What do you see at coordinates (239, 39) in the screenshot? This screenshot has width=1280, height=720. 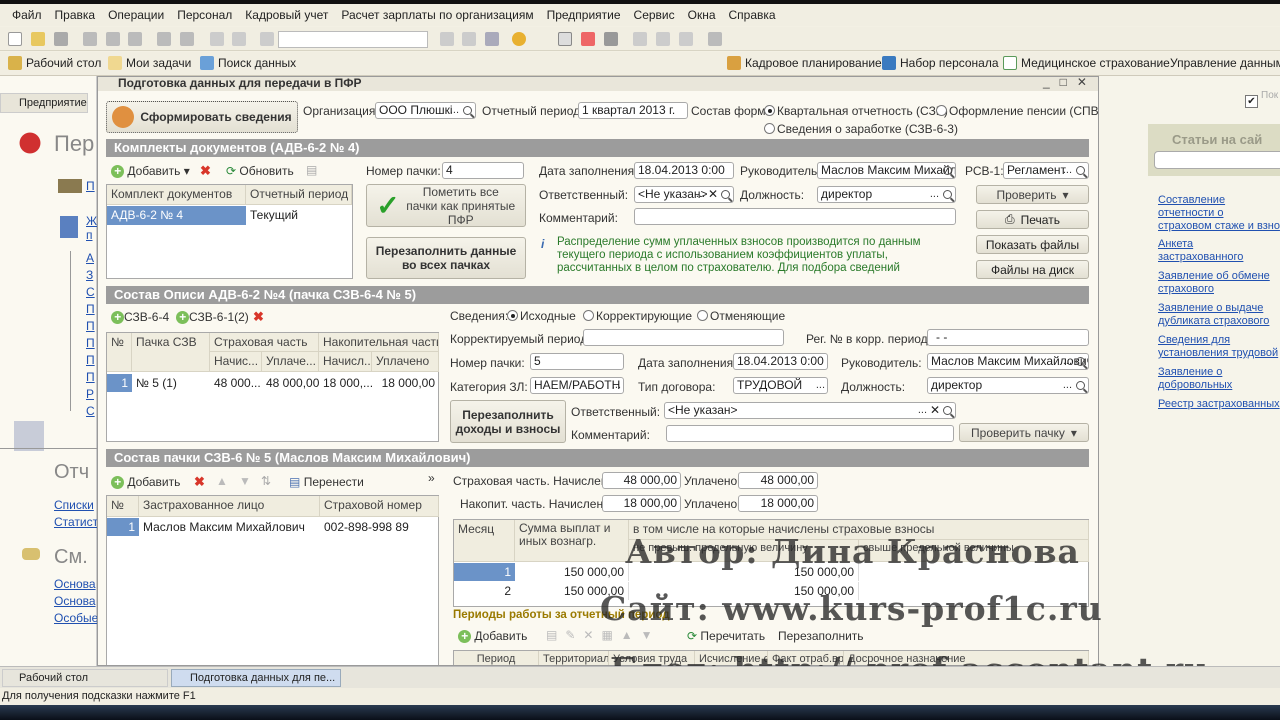 I see `redo-icon` at bounding box center [239, 39].